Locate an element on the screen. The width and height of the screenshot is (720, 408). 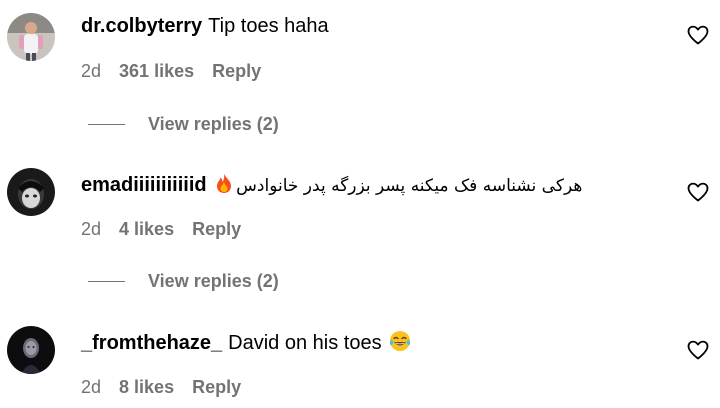
comment-meta: 2d 361 likes Reply is located at coordinates (180, 71).